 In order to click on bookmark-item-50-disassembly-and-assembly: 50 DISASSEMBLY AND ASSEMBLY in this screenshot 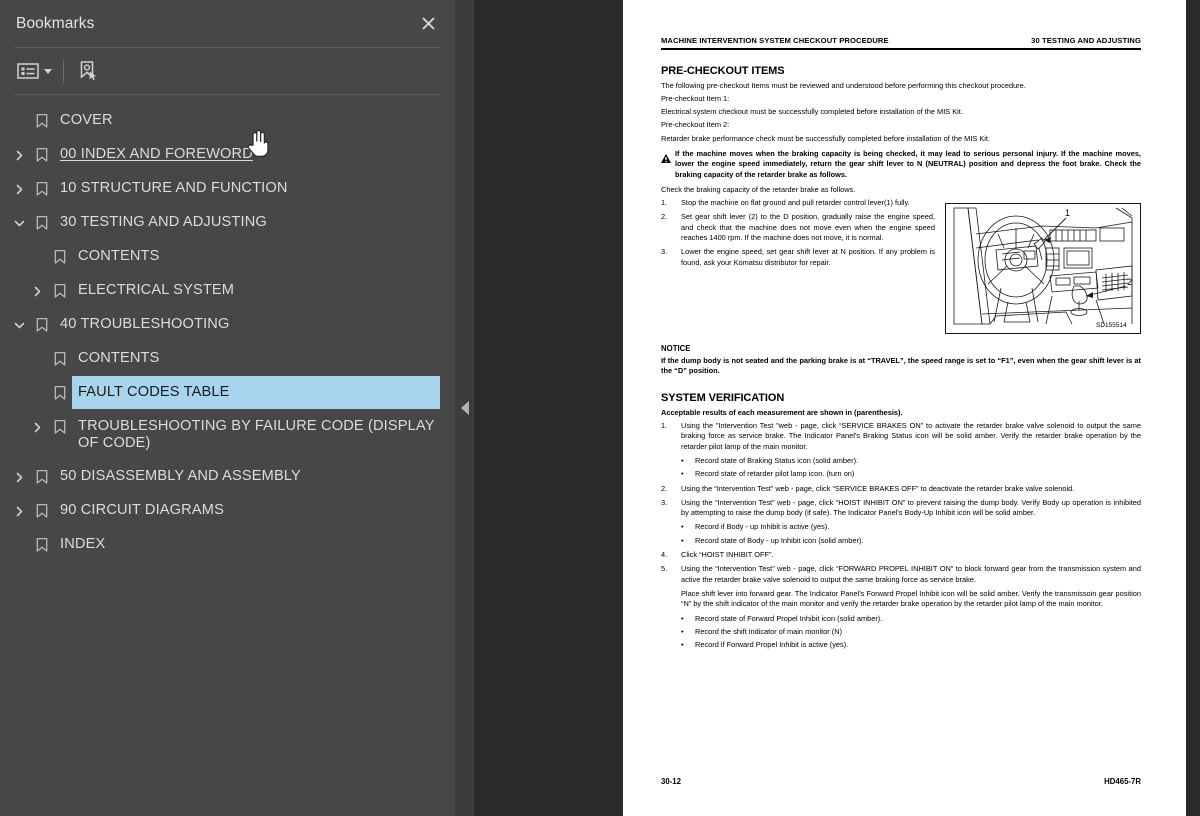, I will do `click(227, 477)`.